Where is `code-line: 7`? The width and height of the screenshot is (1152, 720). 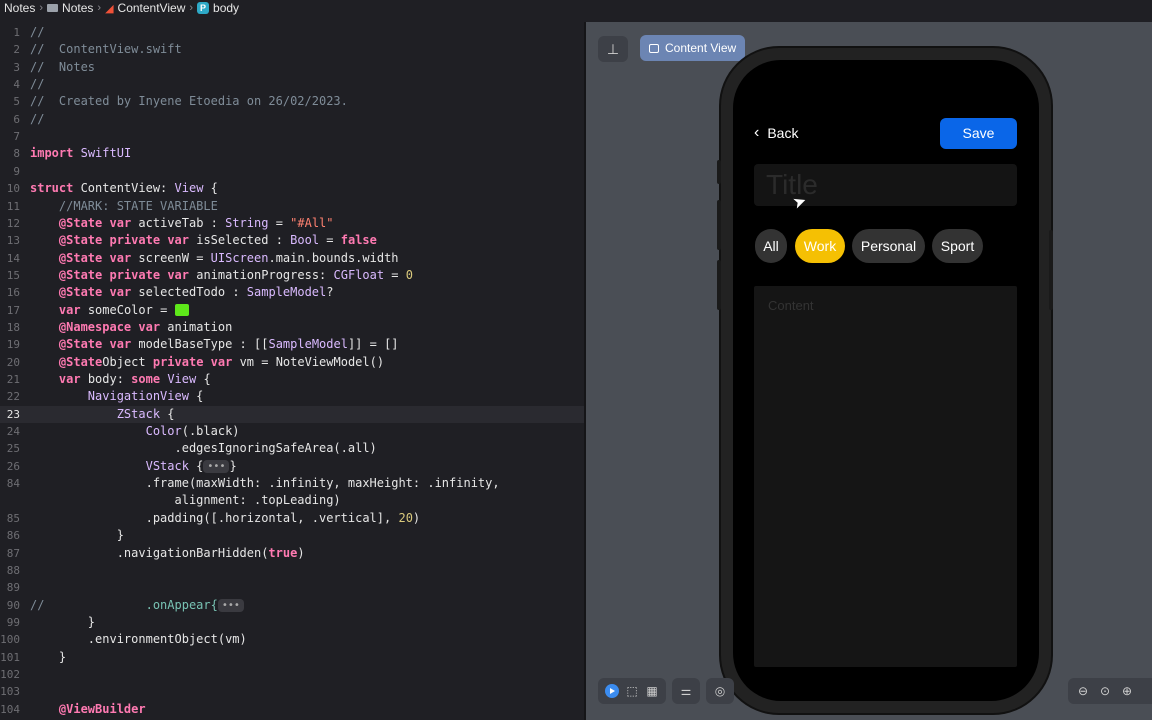 code-line: 7 is located at coordinates (292, 136).